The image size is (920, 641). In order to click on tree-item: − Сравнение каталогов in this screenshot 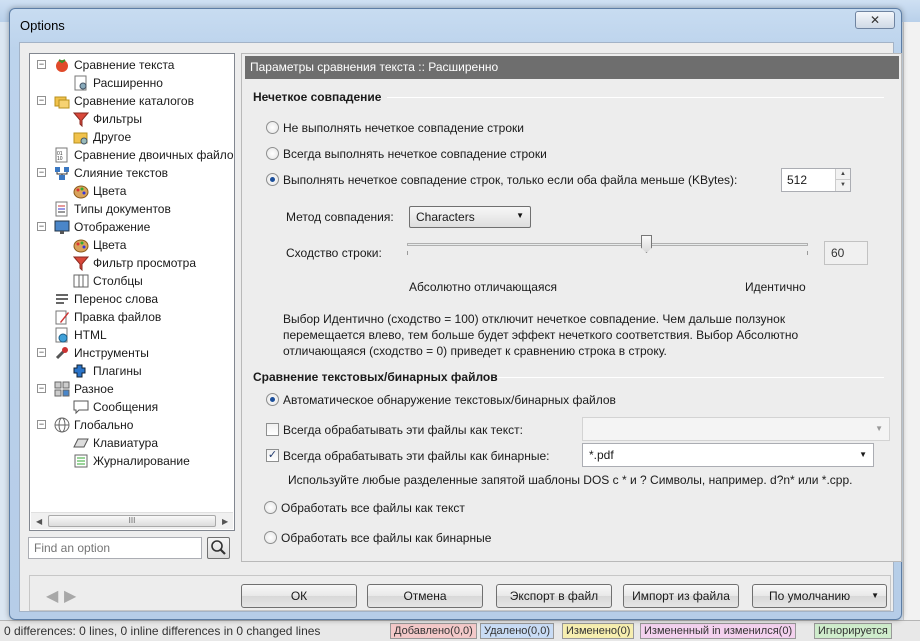, I will do `click(132, 101)`.